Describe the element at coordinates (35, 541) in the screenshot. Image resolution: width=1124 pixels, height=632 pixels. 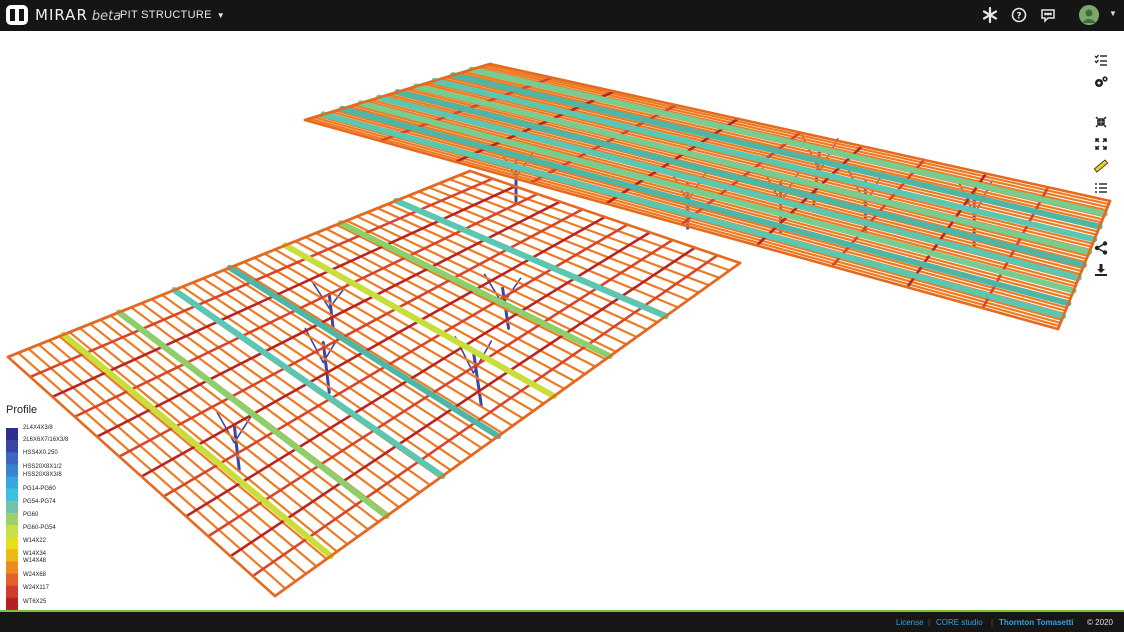
I see `legend-label: W14X22` at that location.